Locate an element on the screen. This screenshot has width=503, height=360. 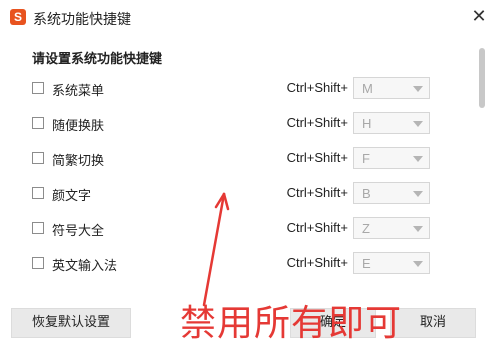
key-select: F is located at coordinates (391, 158).